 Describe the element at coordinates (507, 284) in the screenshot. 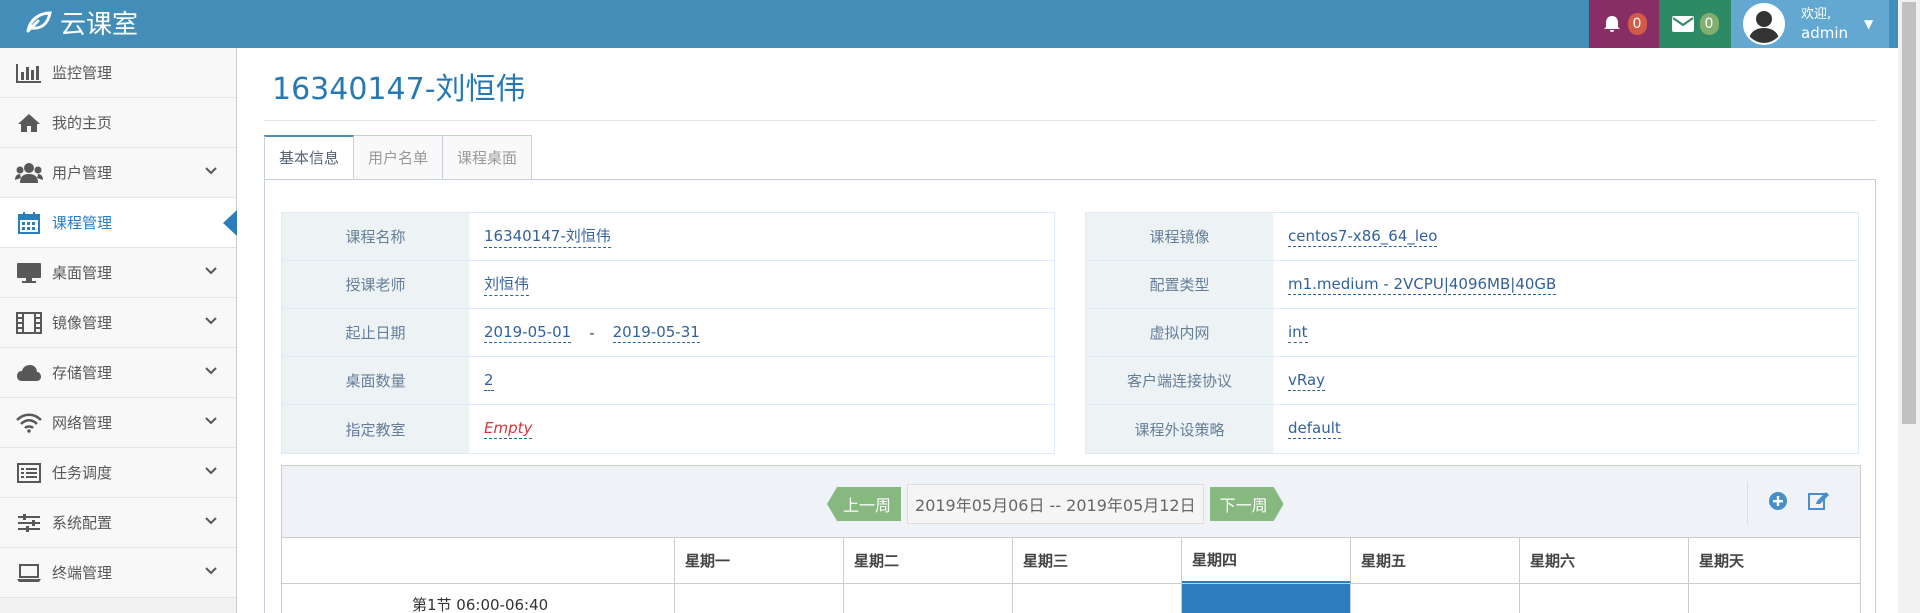

I see `teacher-value: 刘恒伟` at that location.